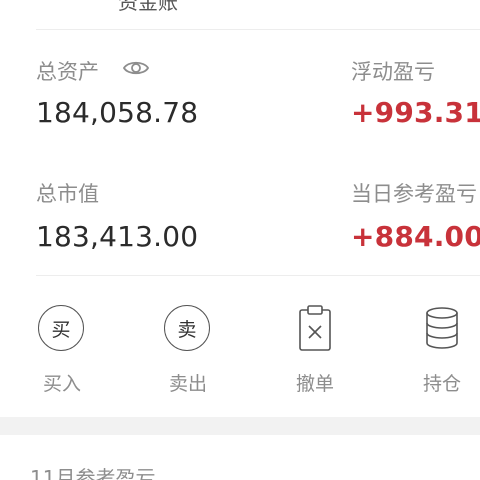 Image resolution: width=480 pixels, height=480 pixels. Describe the element at coordinates (258, 275) in the screenshot. I see `divider-middle` at that location.